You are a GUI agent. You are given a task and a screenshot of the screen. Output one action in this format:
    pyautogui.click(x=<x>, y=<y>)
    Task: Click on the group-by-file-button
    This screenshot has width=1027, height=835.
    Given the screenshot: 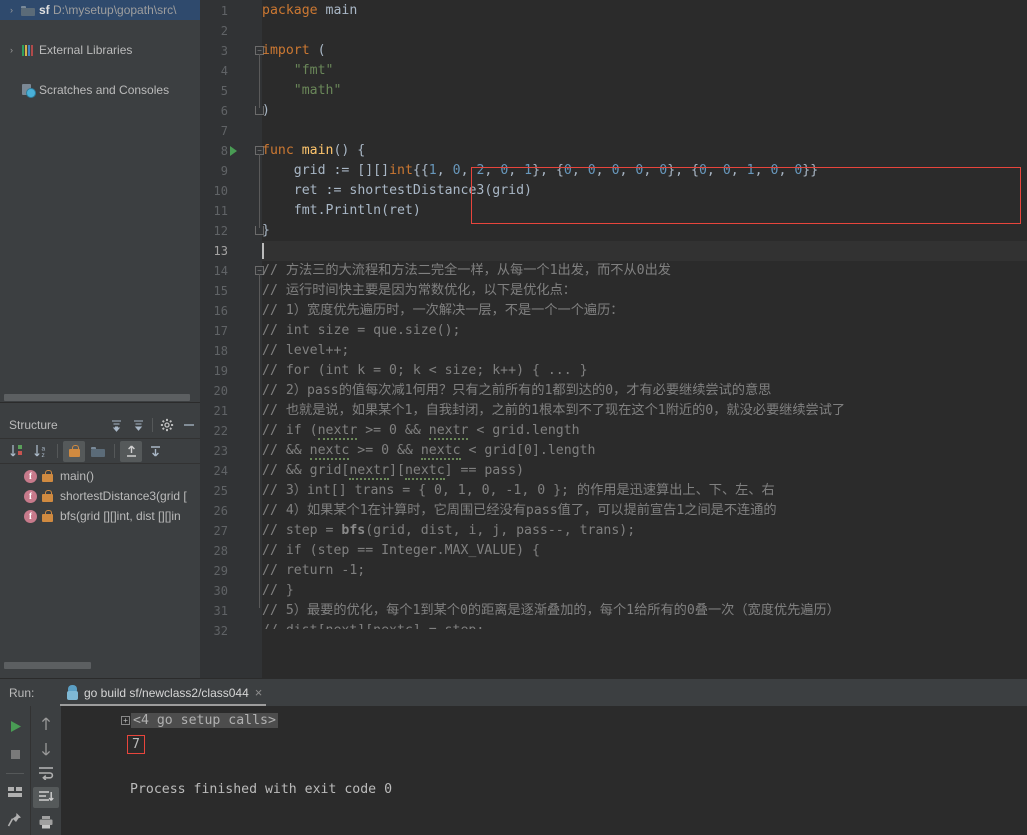 What is the action you would take?
    pyautogui.click(x=98, y=451)
    